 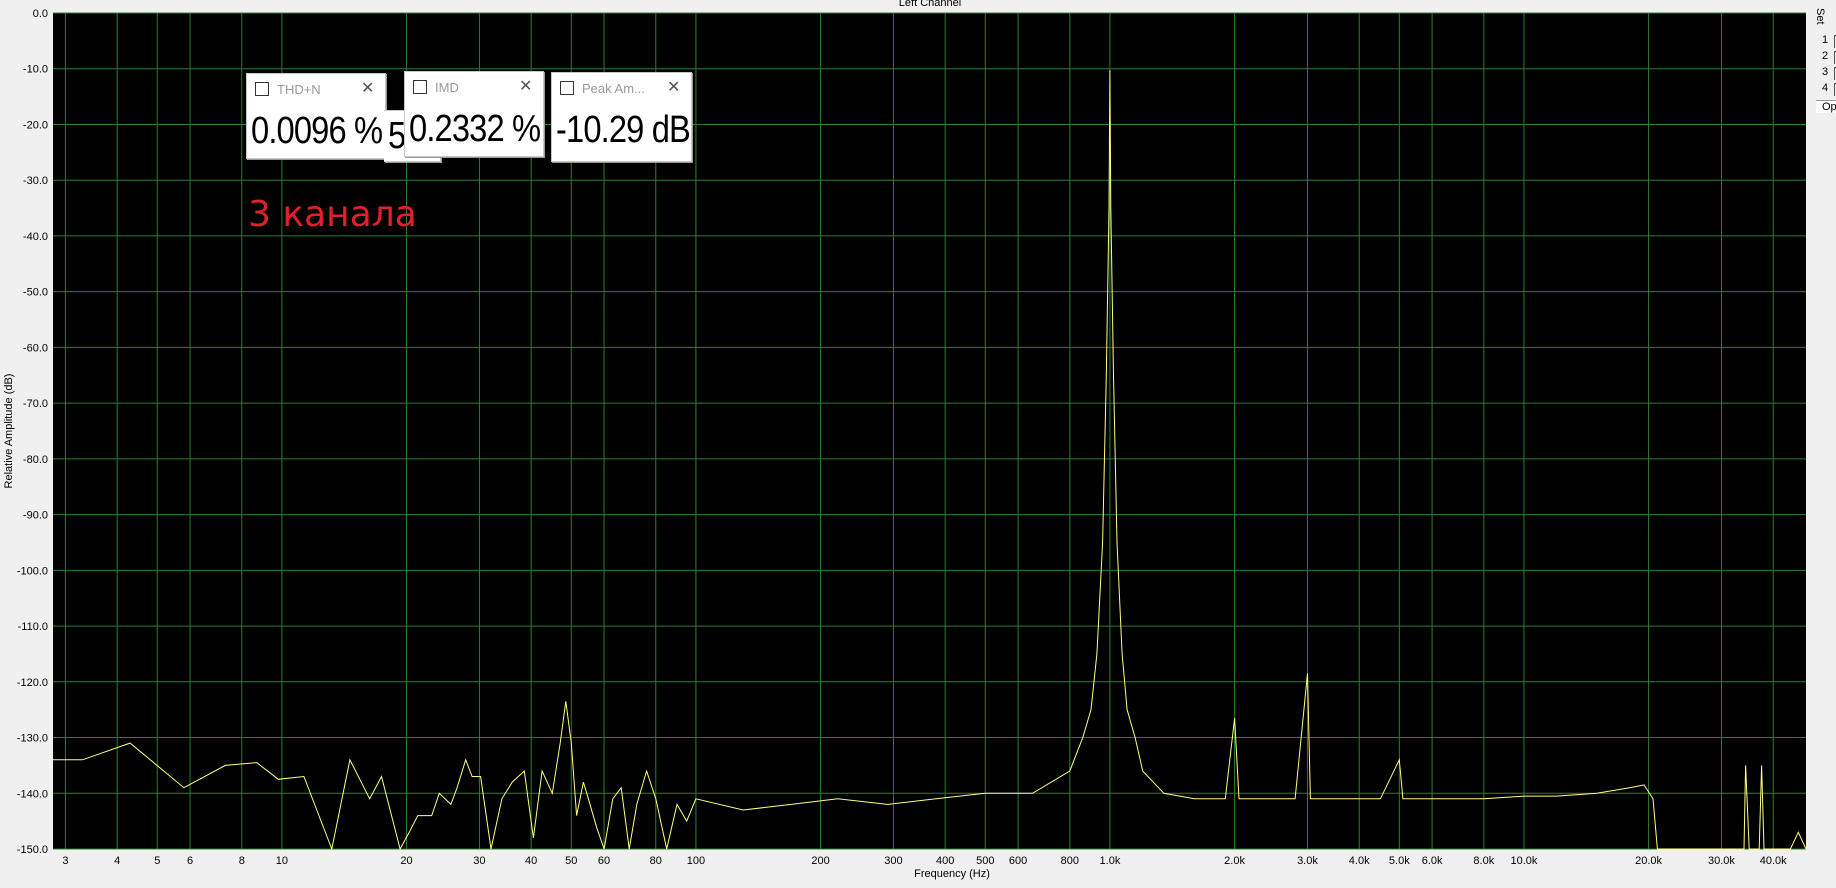 I want to click on x-tick-label: 3.0k, so click(x=1307, y=861).